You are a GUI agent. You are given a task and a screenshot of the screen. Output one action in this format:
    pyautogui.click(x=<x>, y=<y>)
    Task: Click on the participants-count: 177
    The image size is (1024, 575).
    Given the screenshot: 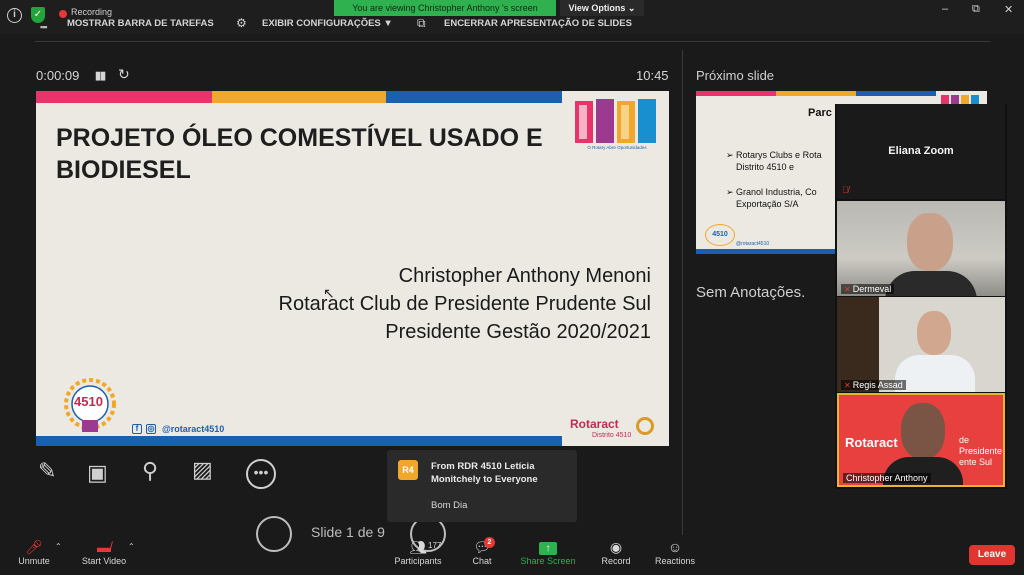 What is the action you would take?
    pyautogui.click(x=435, y=545)
    